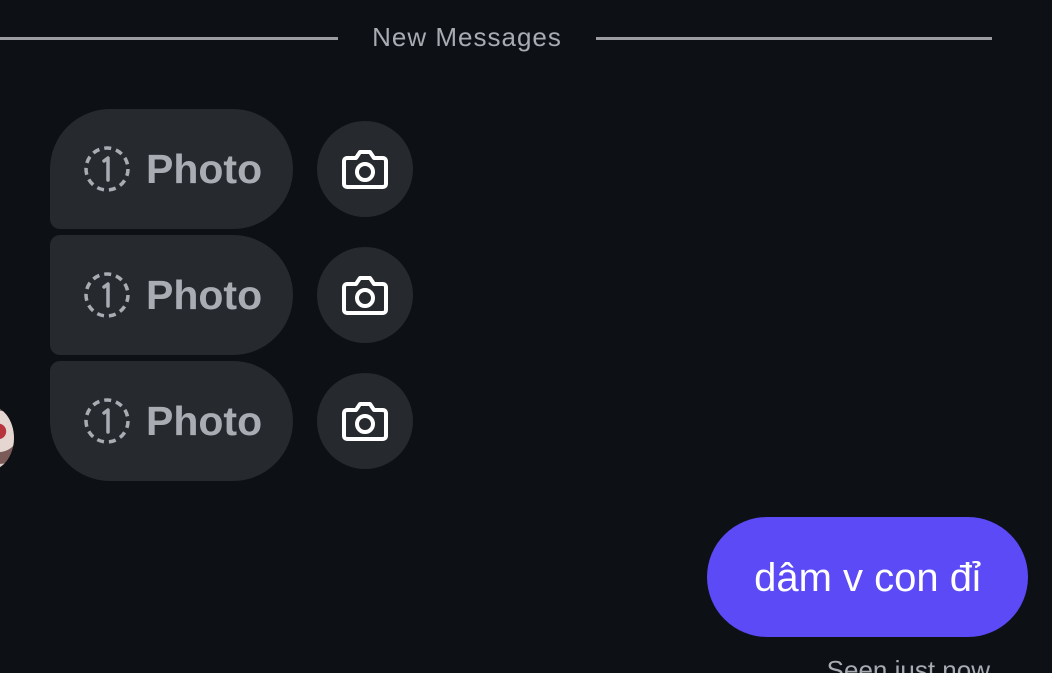 The height and width of the screenshot is (673, 1052). Describe the element at coordinates (467, 37) in the screenshot. I see `new-messages-divider-label: New Messages` at that location.